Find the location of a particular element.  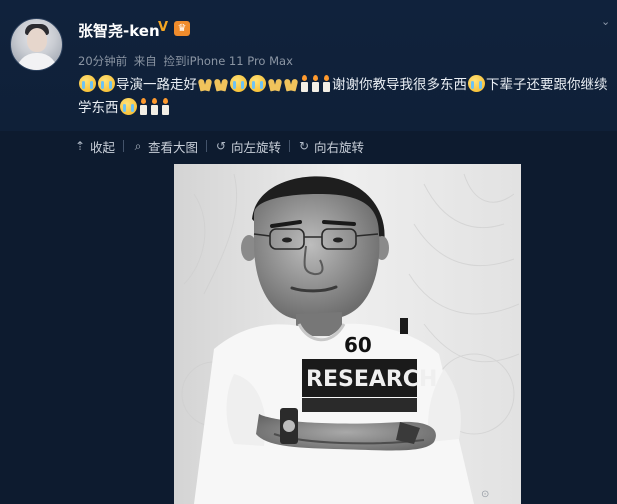

post-text: 导演一路走好 谢谢你教导我很多东西 下辈子还要跟你继续学东西 is located at coordinates (343, 97).